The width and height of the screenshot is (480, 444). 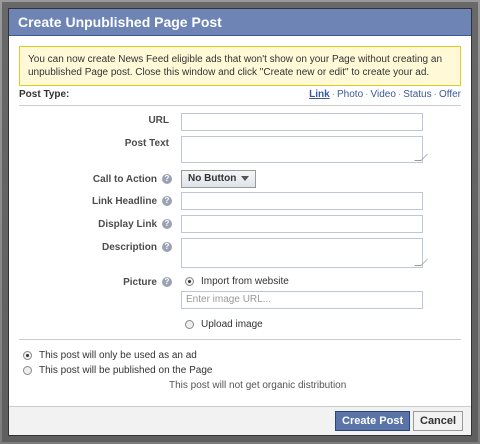 What do you see at coordinates (417, 94) in the screenshot?
I see `tab-status: Status` at bounding box center [417, 94].